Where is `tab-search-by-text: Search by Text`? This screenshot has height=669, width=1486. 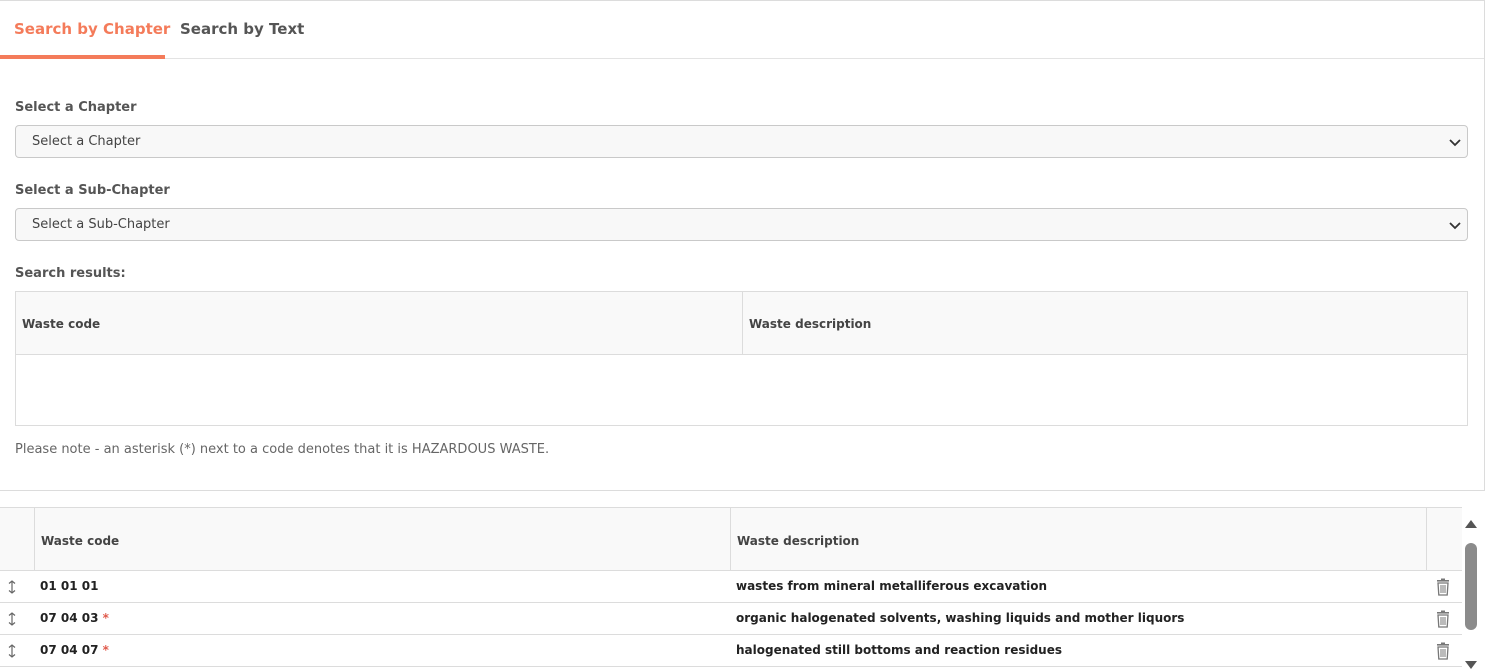
tab-search-by-text: Search by Text is located at coordinates (242, 30).